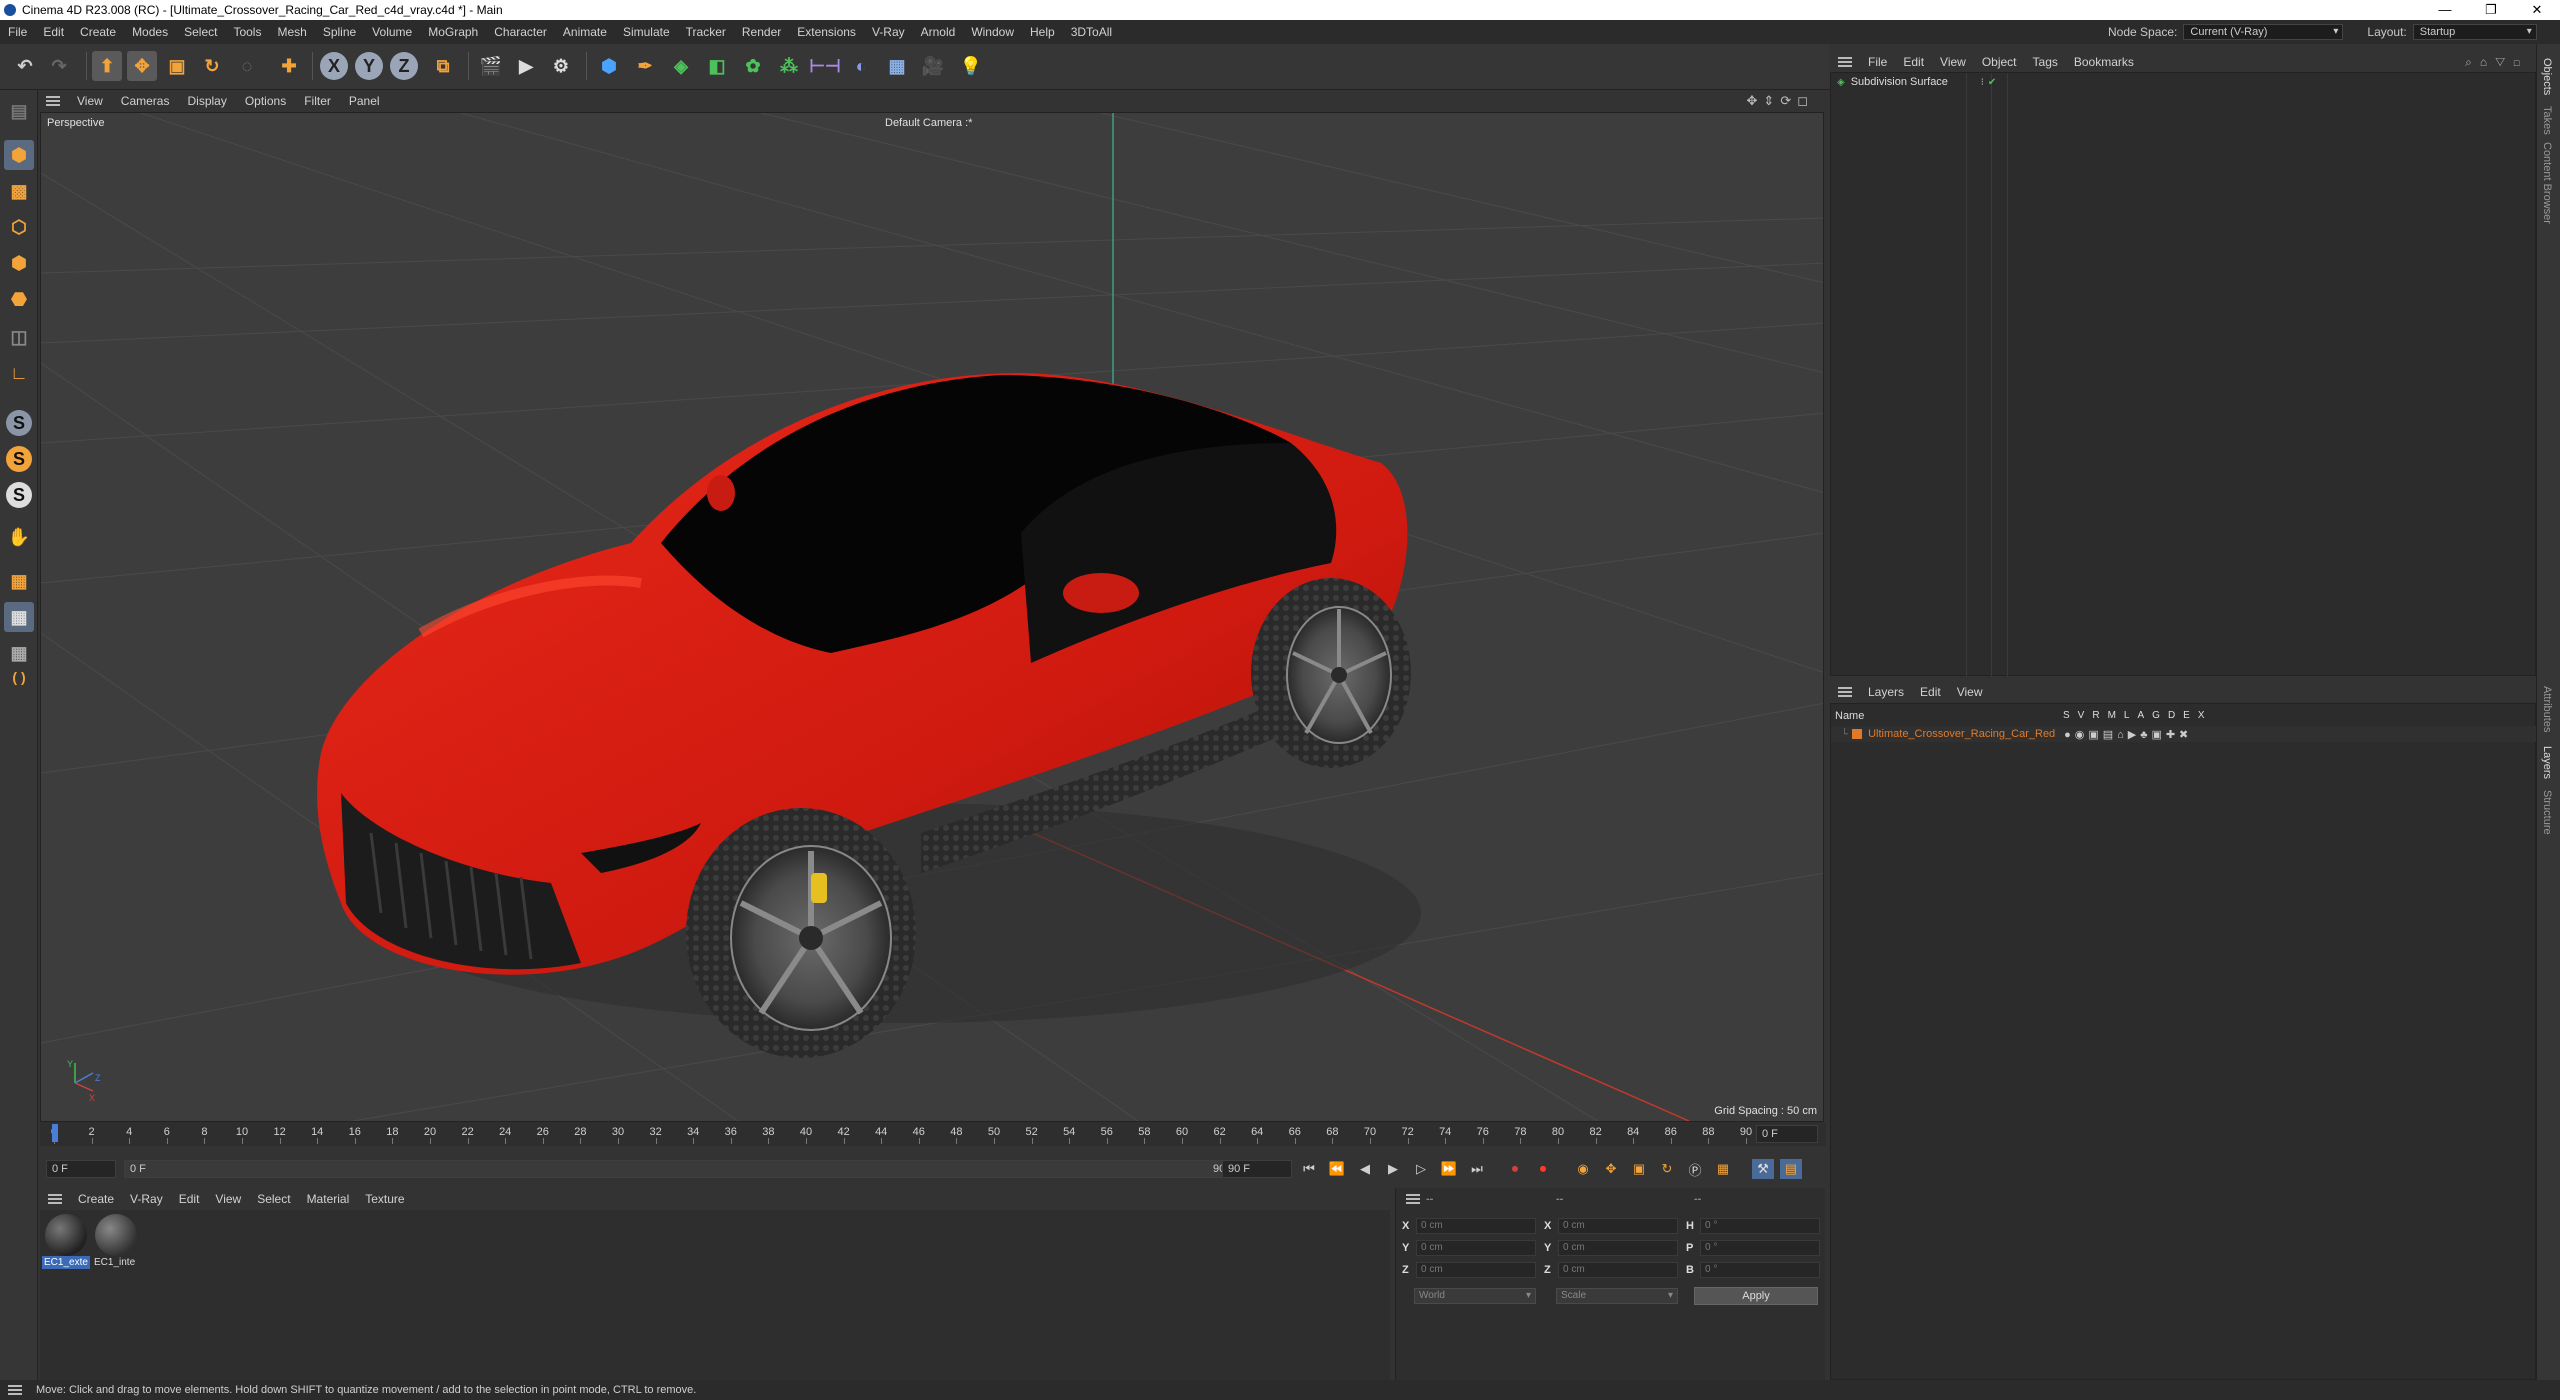  I want to click on transform-mode-dropdown: Scale, so click(1617, 1296).